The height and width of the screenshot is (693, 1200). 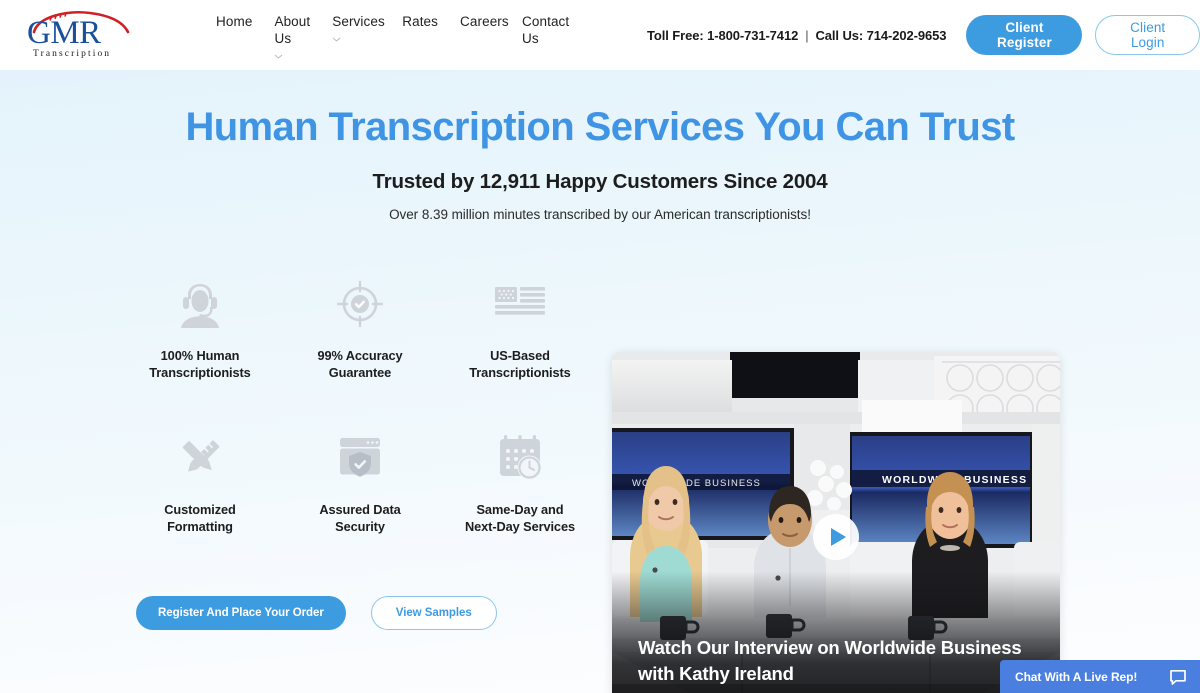 I want to click on feature-label: 100% Human Transcriptionists, so click(x=200, y=364).